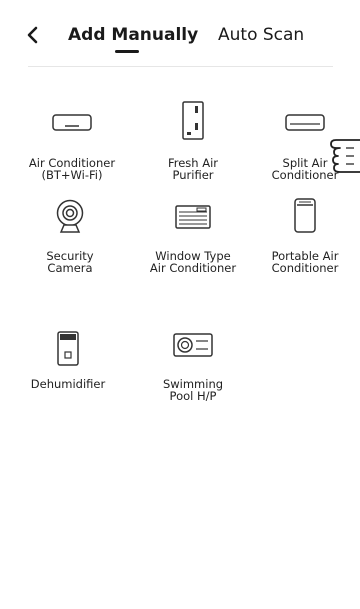 The height and width of the screenshot is (609, 360). What do you see at coordinates (70, 262) in the screenshot?
I see `device-label: Security Camera` at bounding box center [70, 262].